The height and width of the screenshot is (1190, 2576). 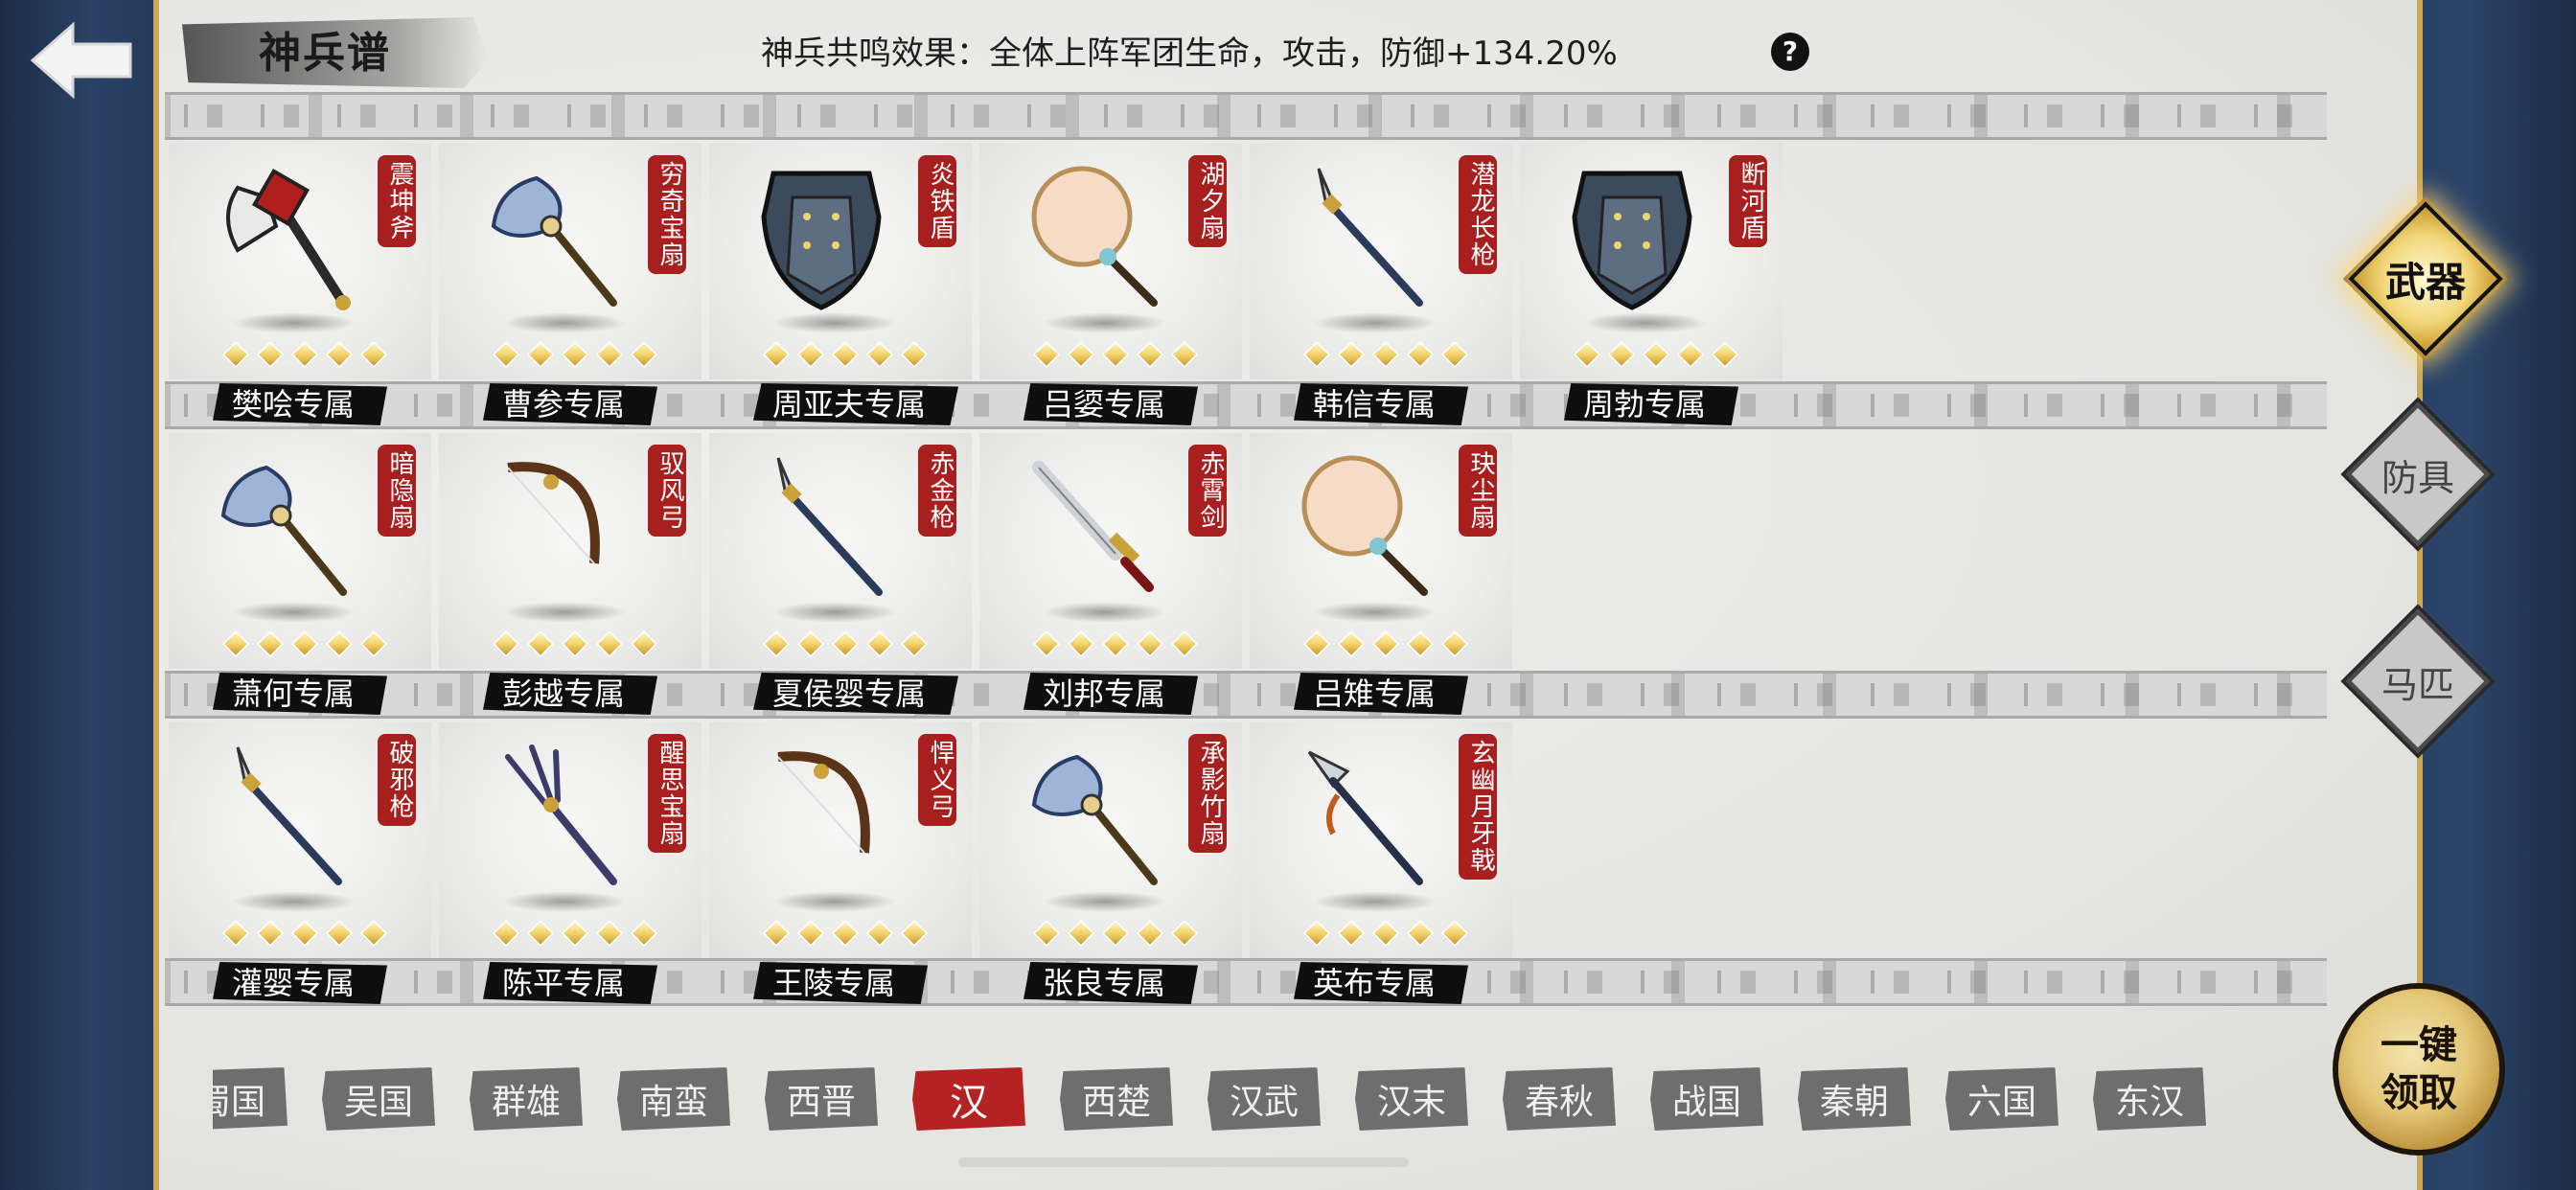 I want to click on exclusive-owner-label: 萧何专属, so click(x=300, y=694).